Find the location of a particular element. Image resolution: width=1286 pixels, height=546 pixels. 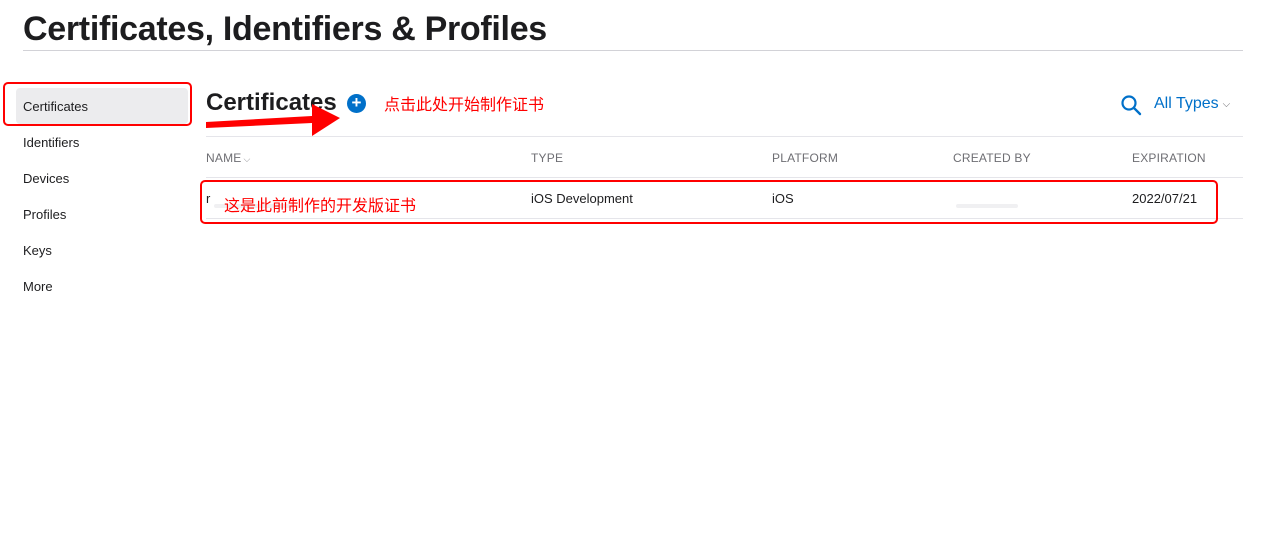

table-top-divider is located at coordinates (724, 136).